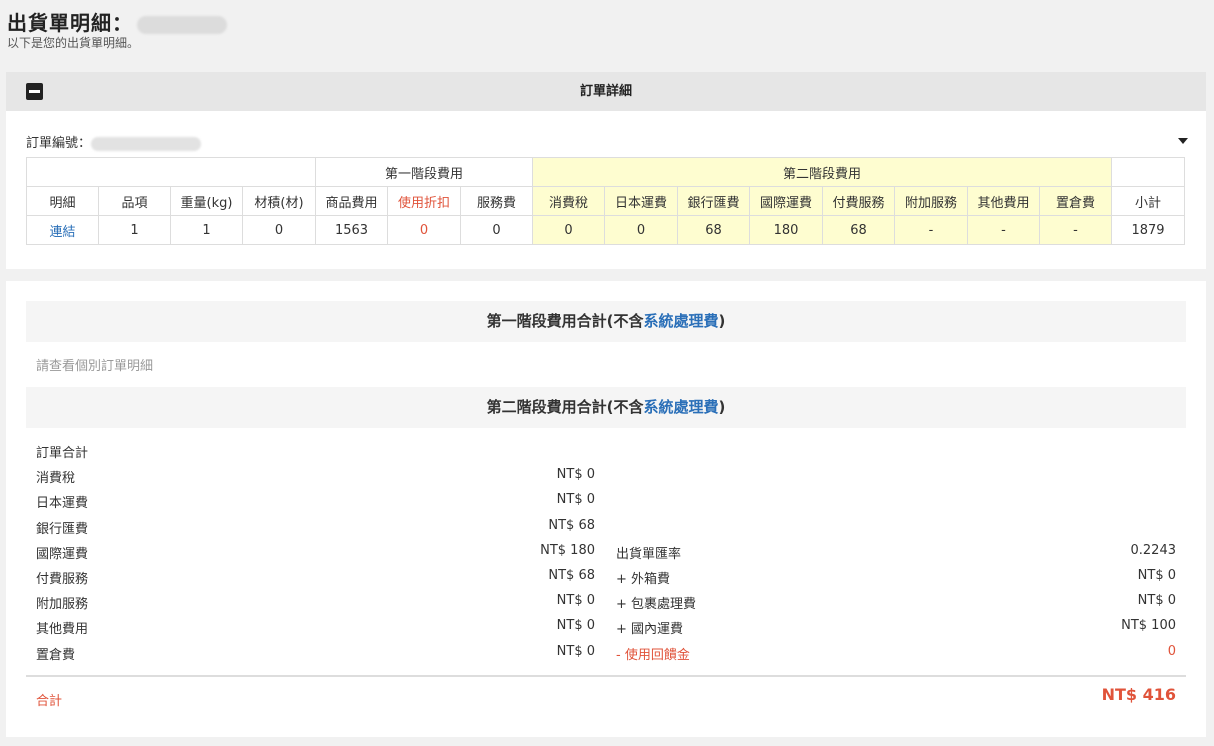 Image resolution: width=1214 pixels, height=746 pixels. What do you see at coordinates (62, 579) in the screenshot?
I see `fee-label: 付費服務` at bounding box center [62, 579].